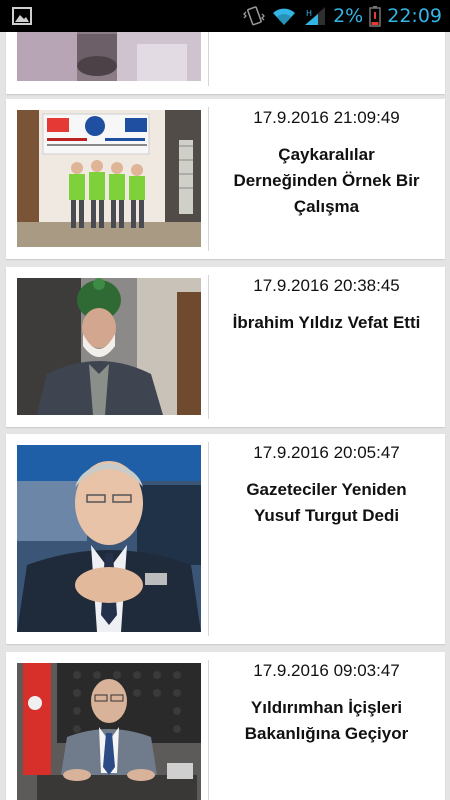  Describe the element at coordinates (414, 16) in the screenshot. I see `clock: 22:09` at that location.